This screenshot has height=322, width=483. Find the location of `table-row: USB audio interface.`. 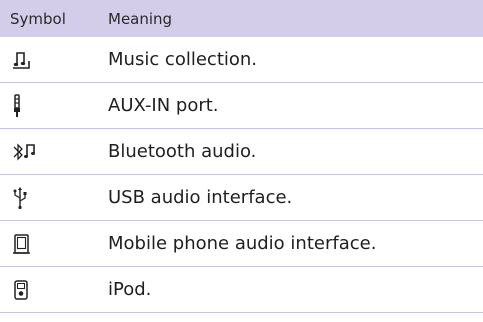

table-row: USB audio interface. is located at coordinates (241, 198).